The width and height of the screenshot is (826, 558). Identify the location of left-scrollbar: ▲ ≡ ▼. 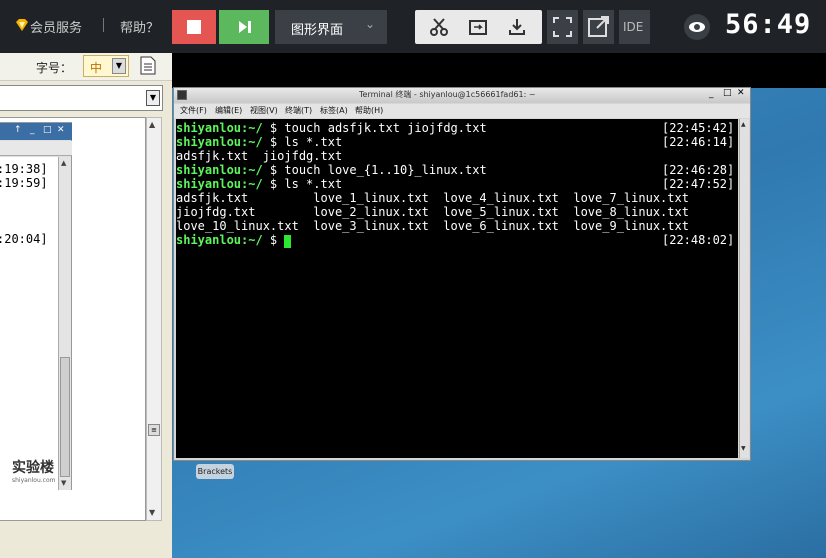
(154, 319).